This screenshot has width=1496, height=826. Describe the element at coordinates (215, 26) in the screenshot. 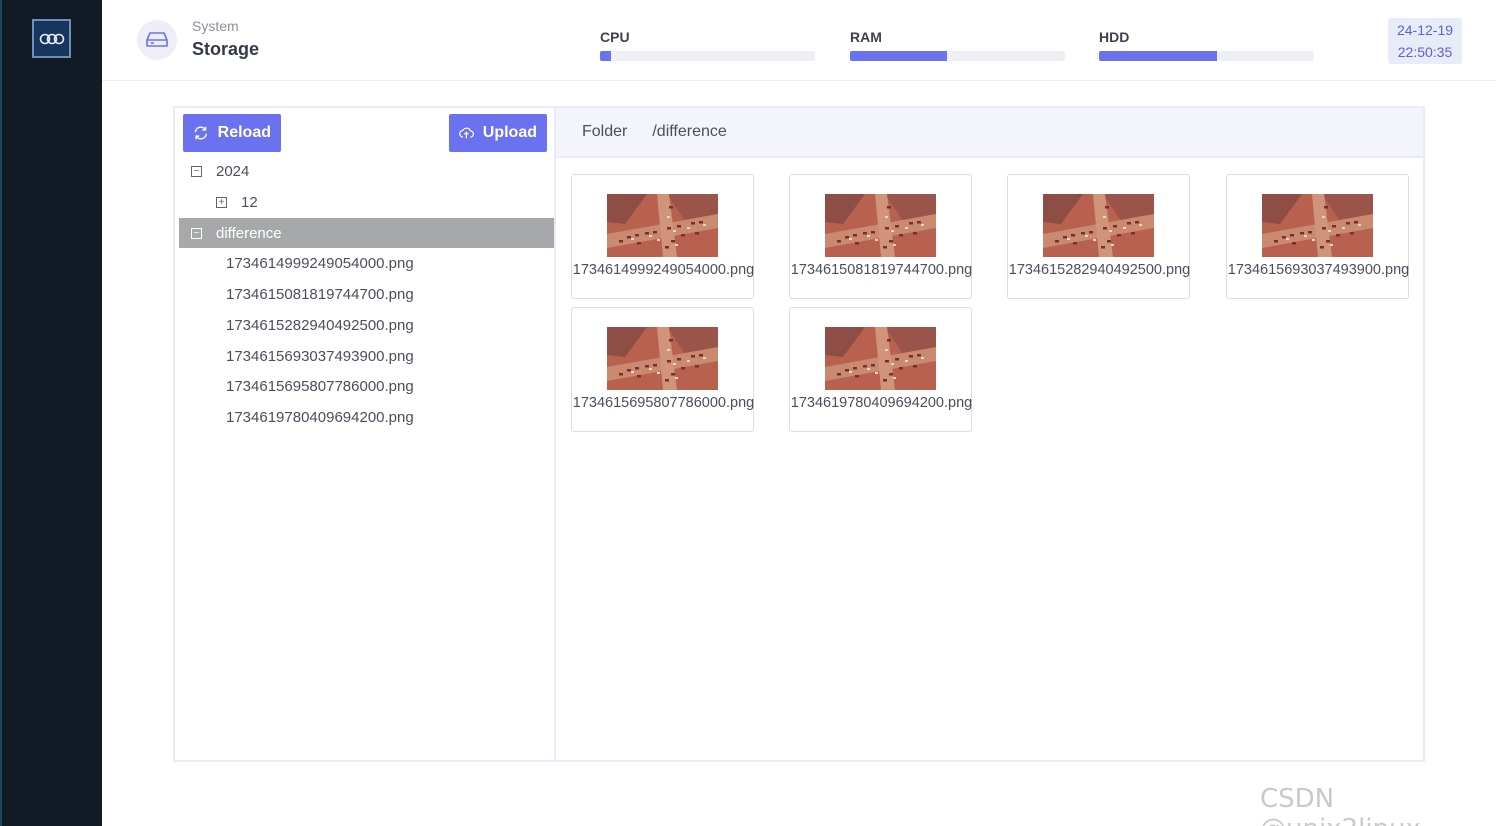

I see `page-section: System` at that location.